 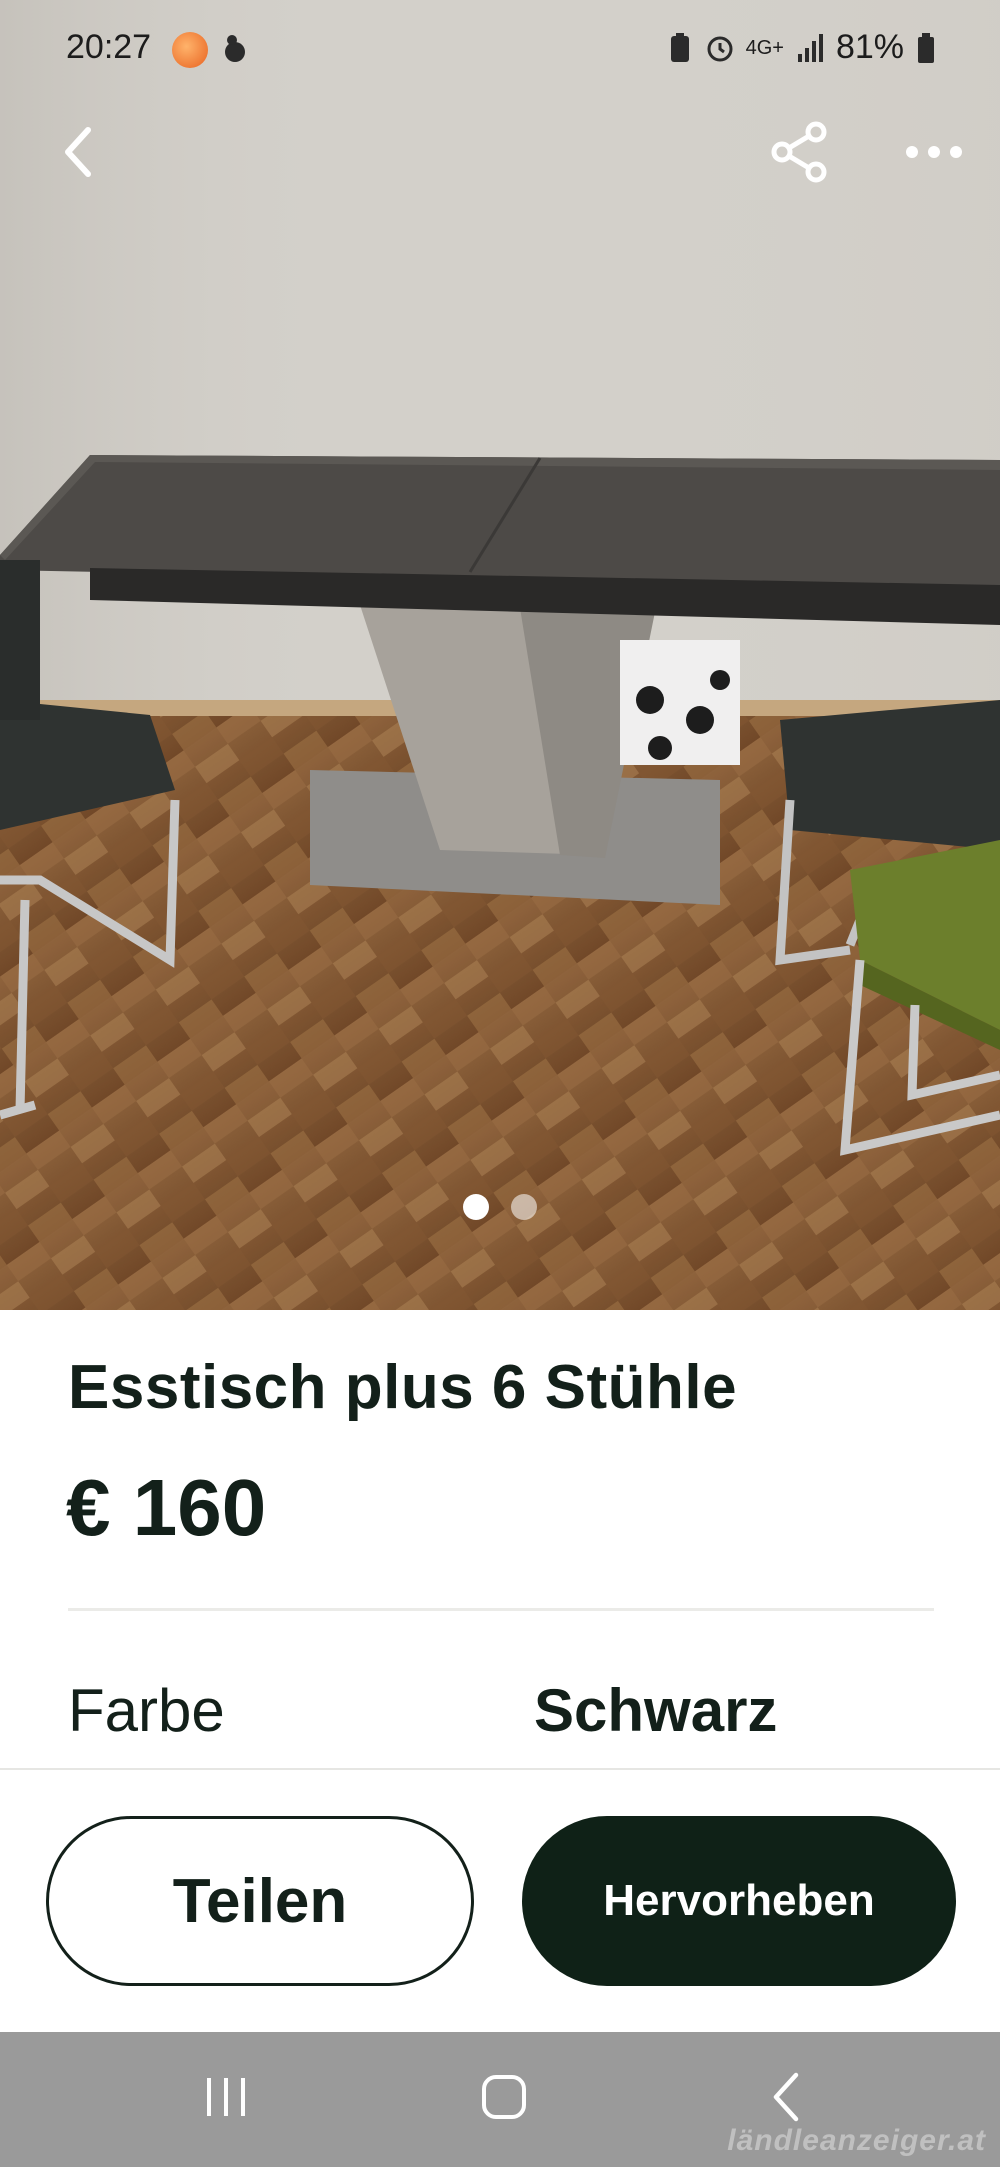 I want to click on attribute-label-color: Farbe, so click(x=146, y=1710).